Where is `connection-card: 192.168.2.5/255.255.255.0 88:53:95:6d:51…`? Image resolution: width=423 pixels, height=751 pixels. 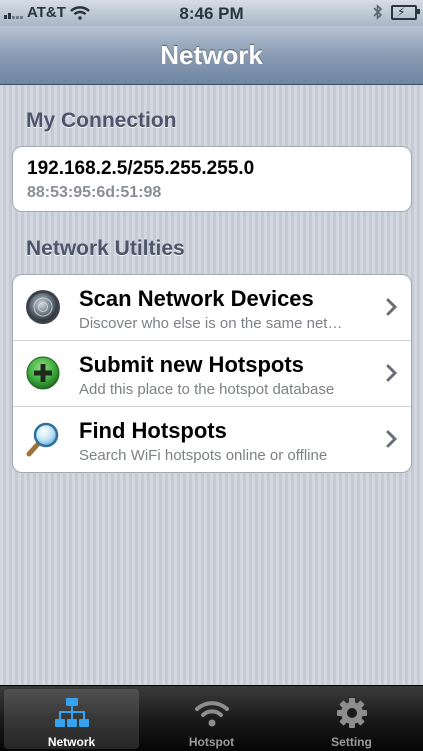 connection-card: 192.168.2.5/255.255.255.0 88:53:95:6d:51… is located at coordinates (212, 179).